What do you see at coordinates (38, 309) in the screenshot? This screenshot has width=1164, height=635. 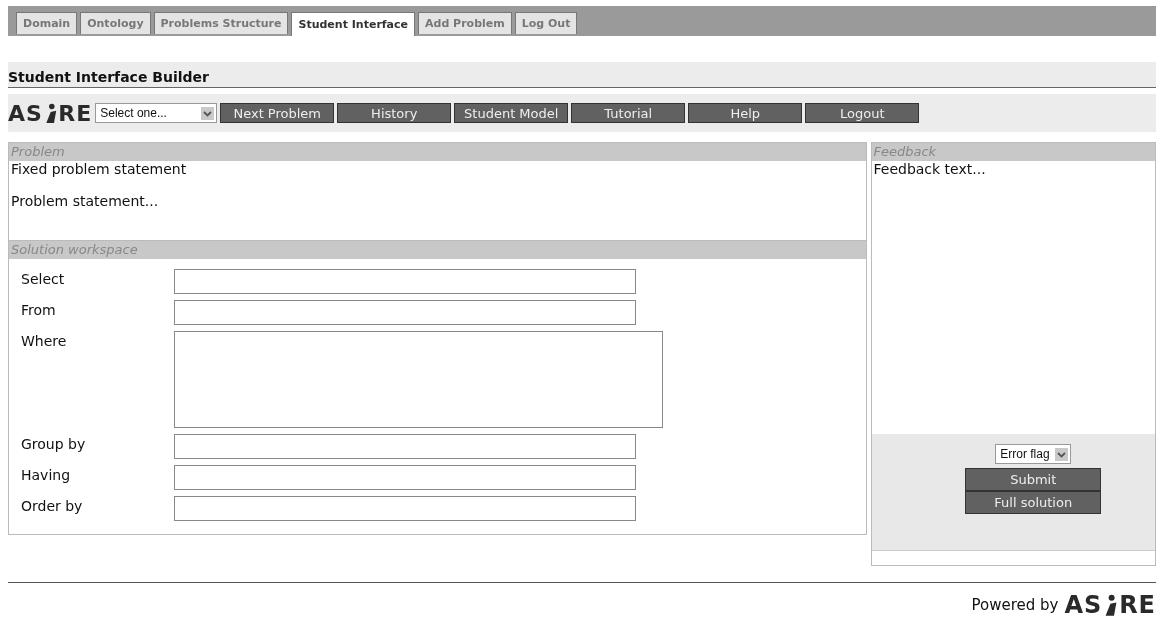 I see `field-label: From` at bounding box center [38, 309].